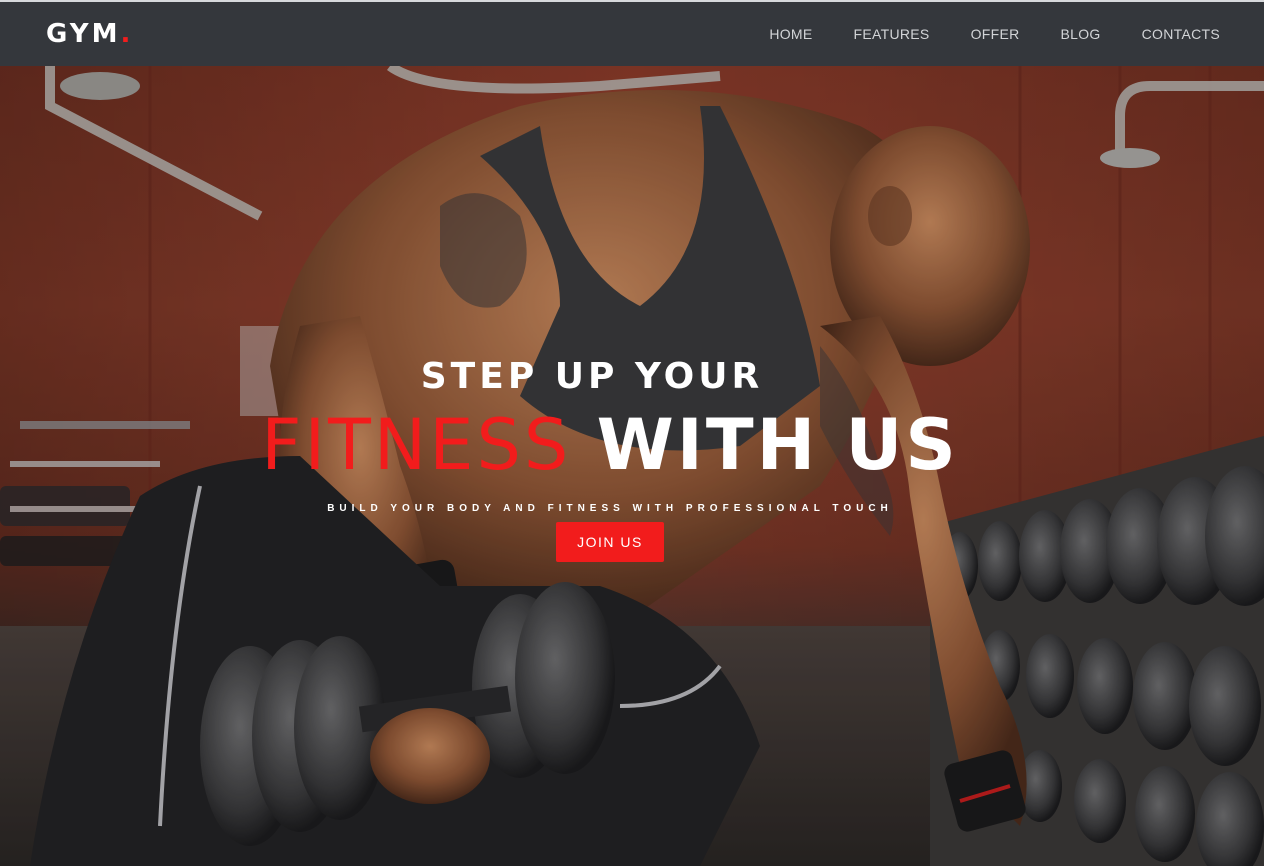 This screenshot has width=1264, height=866. I want to click on nav-item-features: FEATURES, so click(892, 34).